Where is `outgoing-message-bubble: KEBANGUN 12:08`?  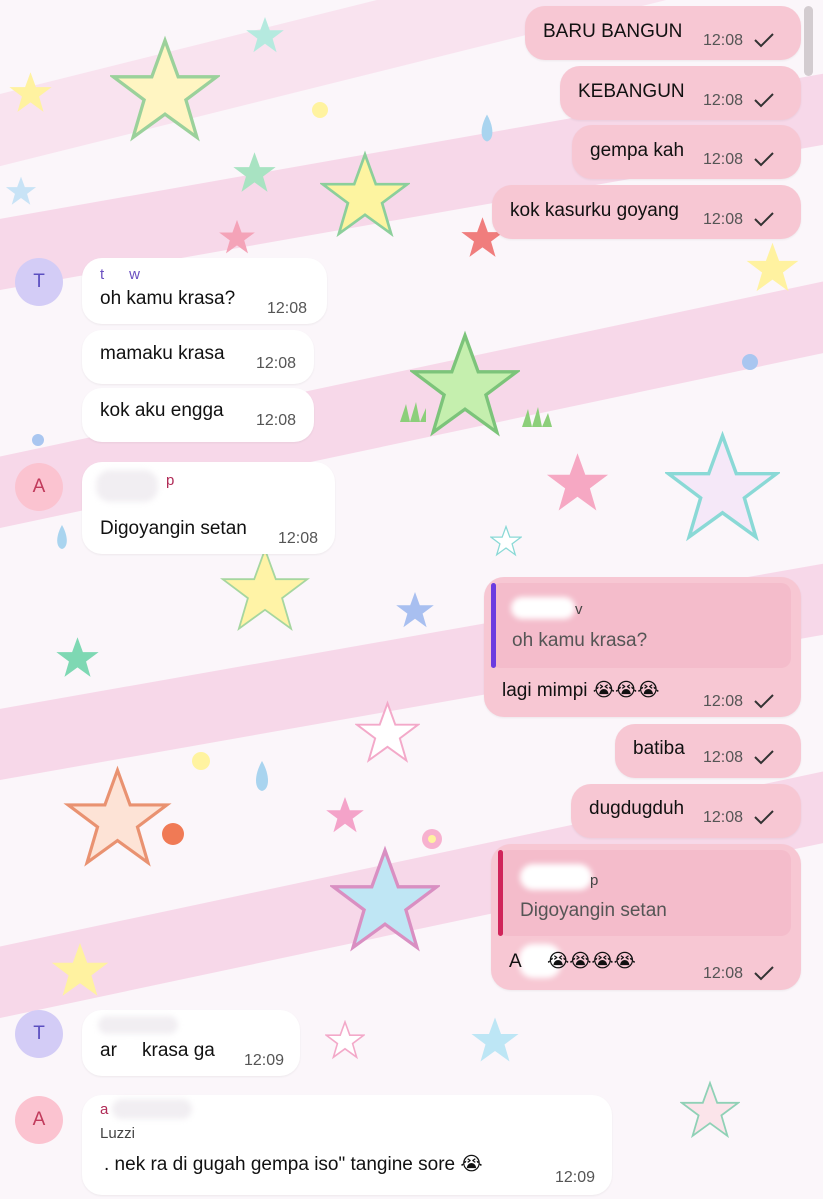
outgoing-message-bubble: KEBANGUN 12:08 is located at coordinates (680, 93).